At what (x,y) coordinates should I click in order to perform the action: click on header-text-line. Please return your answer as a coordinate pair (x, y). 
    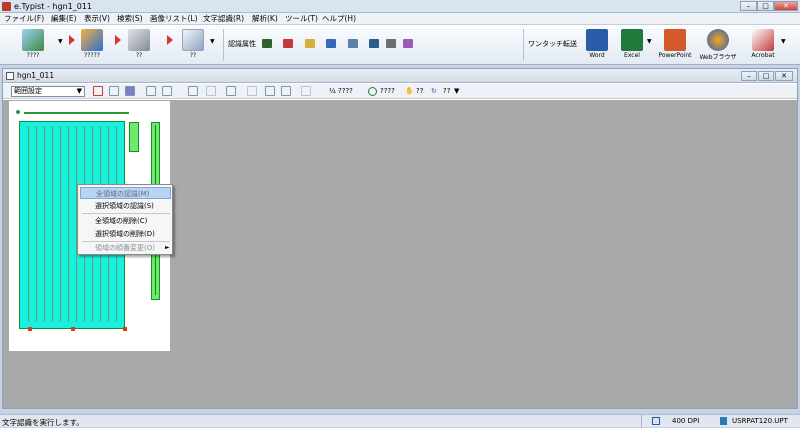
    Looking at the image, I should click on (76, 113).